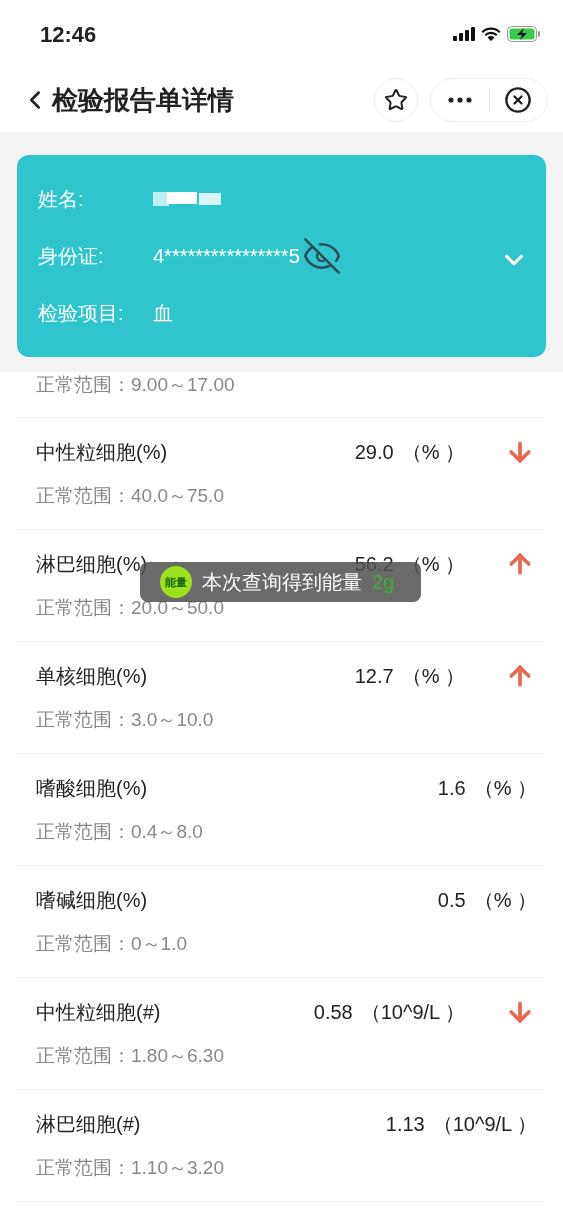  I want to click on field-label: 检验项目:, so click(81, 313).